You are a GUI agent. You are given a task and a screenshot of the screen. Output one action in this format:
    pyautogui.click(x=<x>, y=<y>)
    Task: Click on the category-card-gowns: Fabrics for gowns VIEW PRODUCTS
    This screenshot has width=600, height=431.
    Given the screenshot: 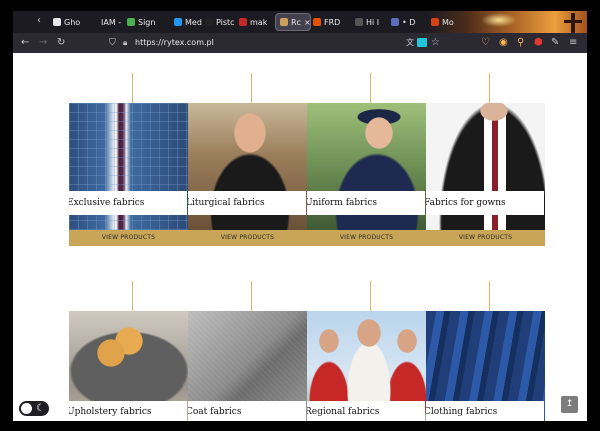 What is the action you would take?
    pyautogui.click(x=485, y=174)
    